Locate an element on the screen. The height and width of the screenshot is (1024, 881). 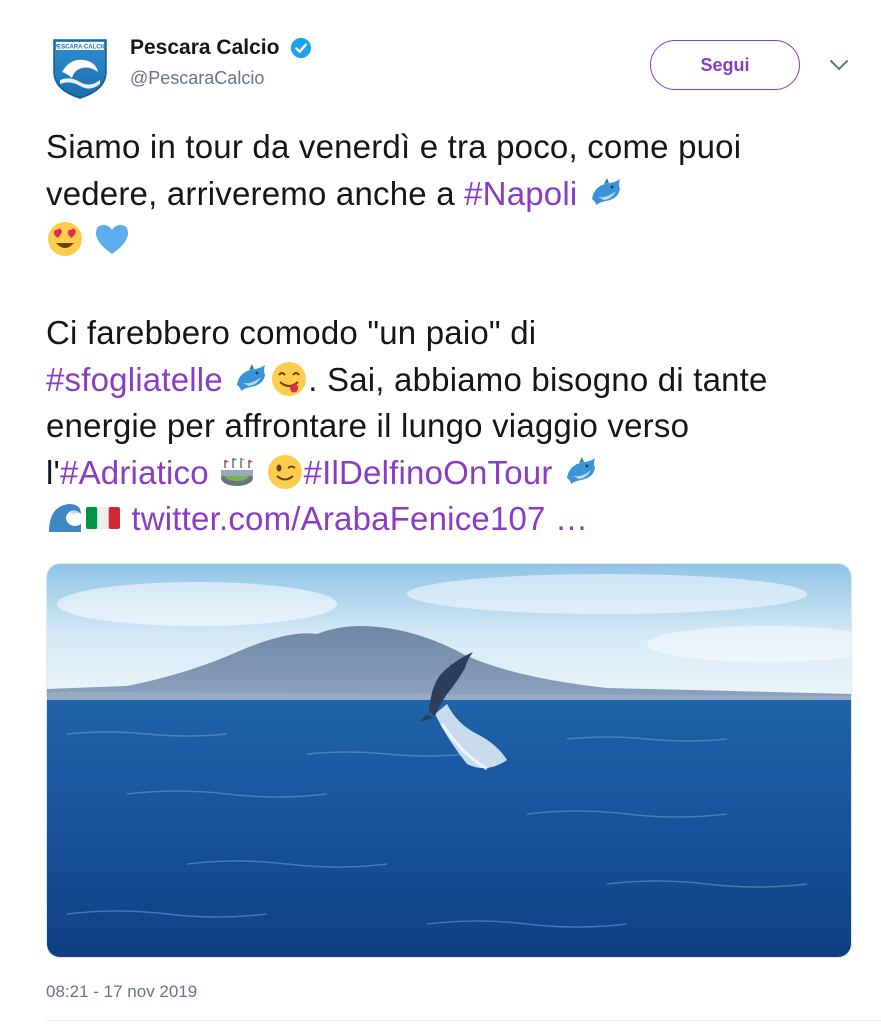
hashtag-ildelfinoontour: #IlDelfinoOnTour is located at coordinates (428, 472).